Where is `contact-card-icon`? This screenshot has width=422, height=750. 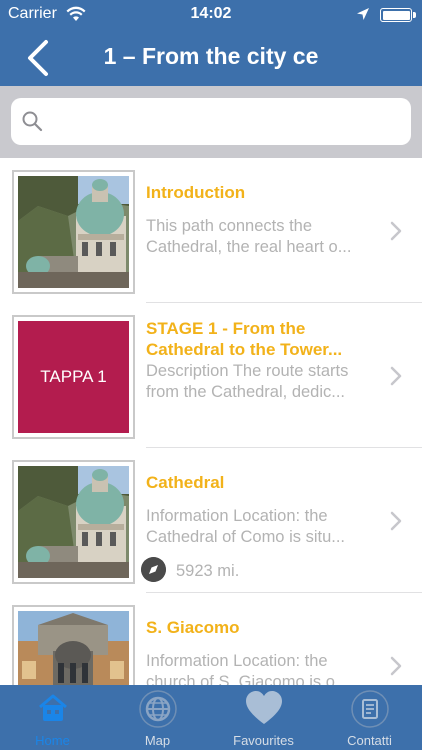 contact-card-icon is located at coordinates (369, 709).